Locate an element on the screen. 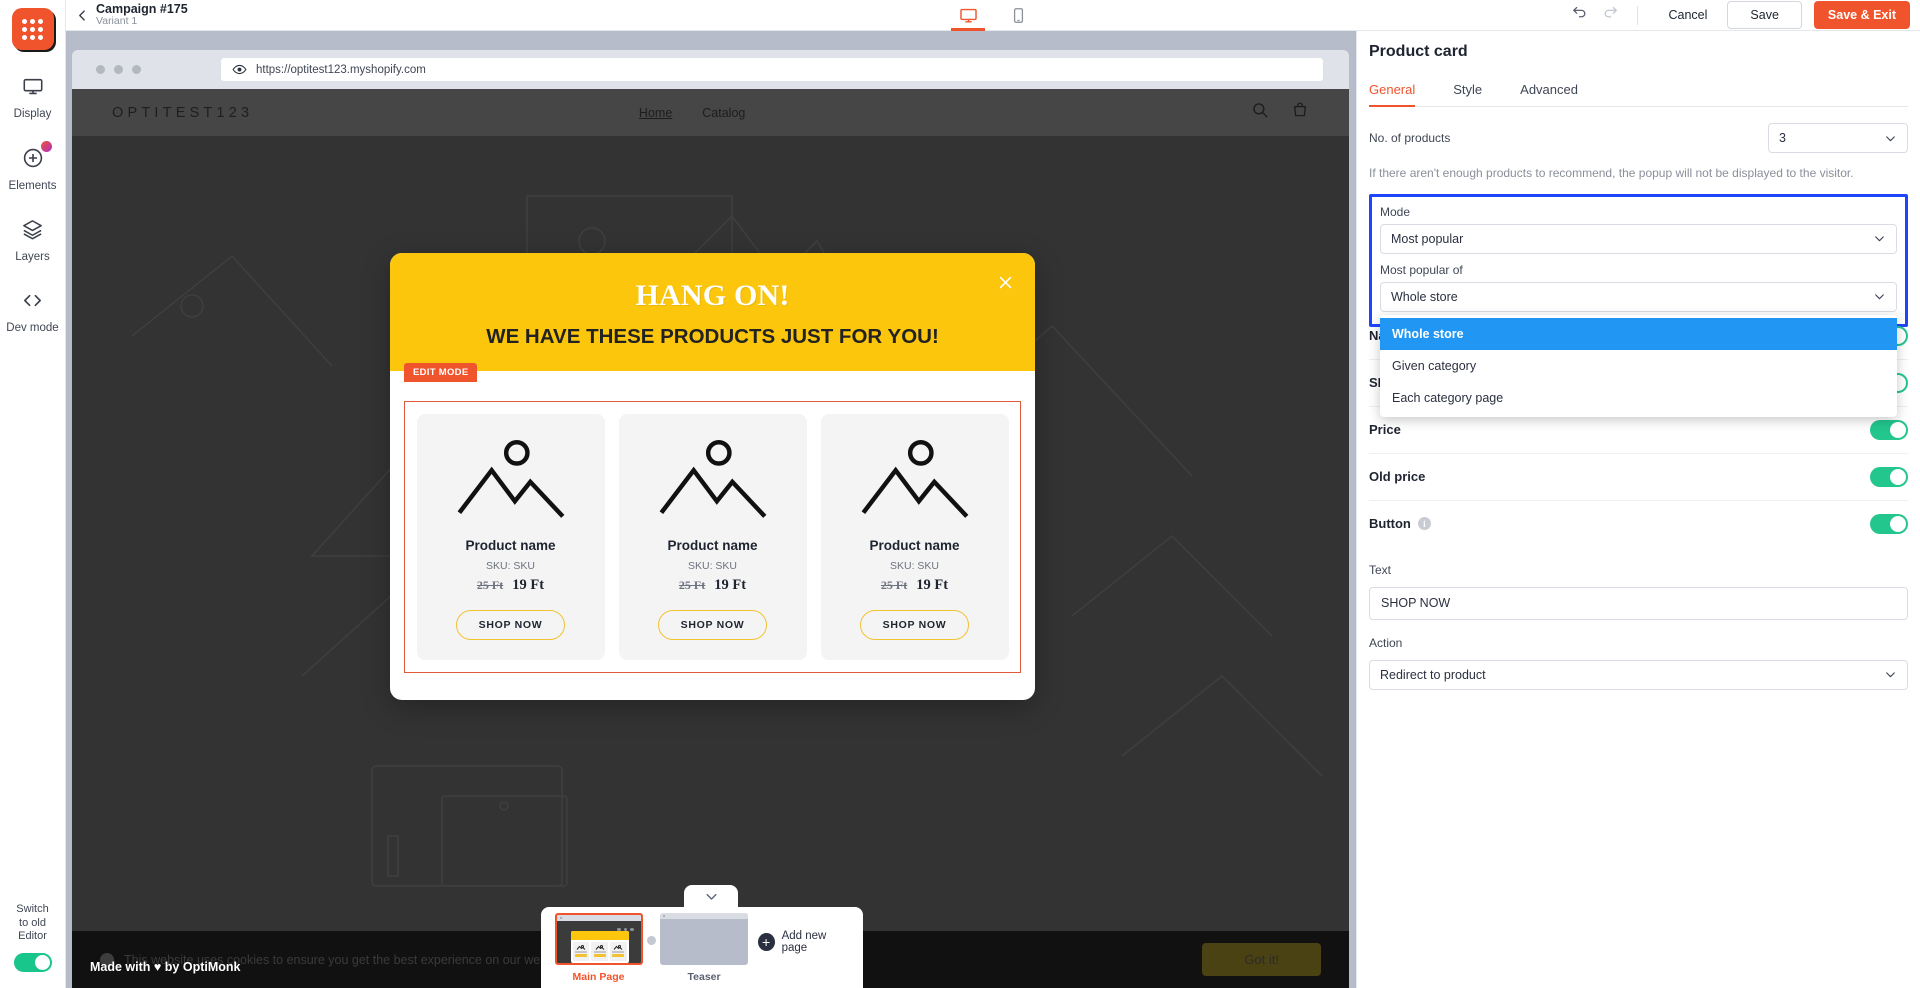 Image resolution: width=1920 pixels, height=988 pixels. toggle-price is located at coordinates (1889, 429).